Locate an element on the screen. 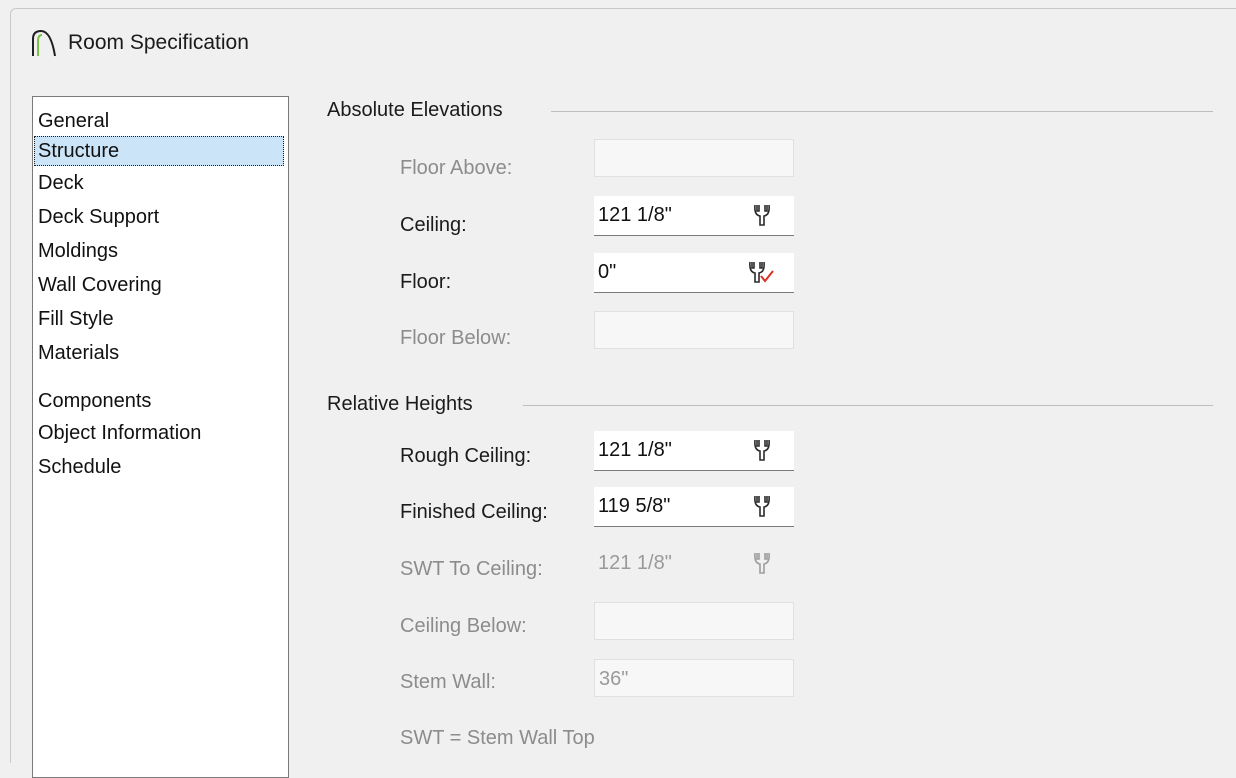  stem-wall-label: Stem Wall: is located at coordinates (448, 682).